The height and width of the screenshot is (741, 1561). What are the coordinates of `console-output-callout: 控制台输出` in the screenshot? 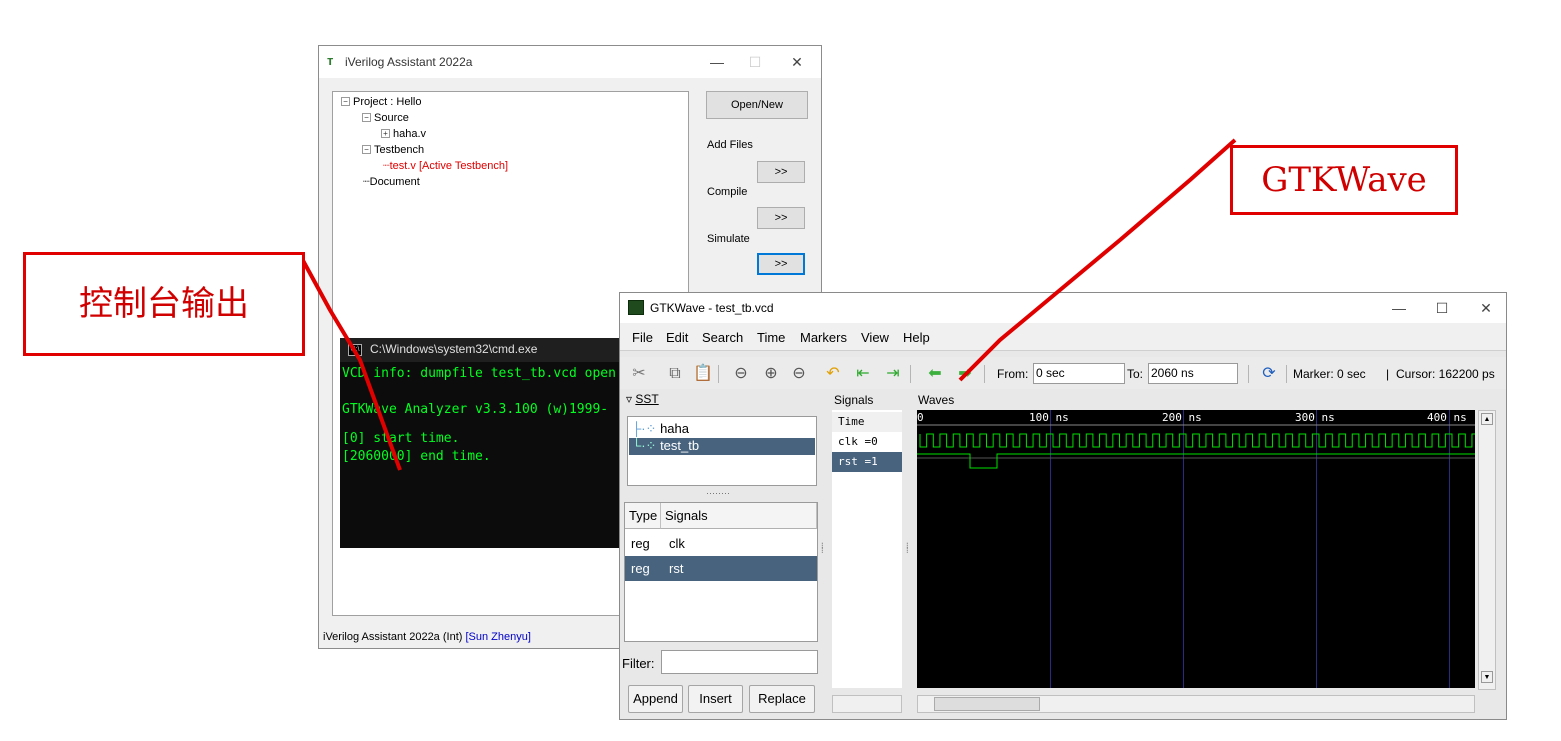 It's located at (164, 304).